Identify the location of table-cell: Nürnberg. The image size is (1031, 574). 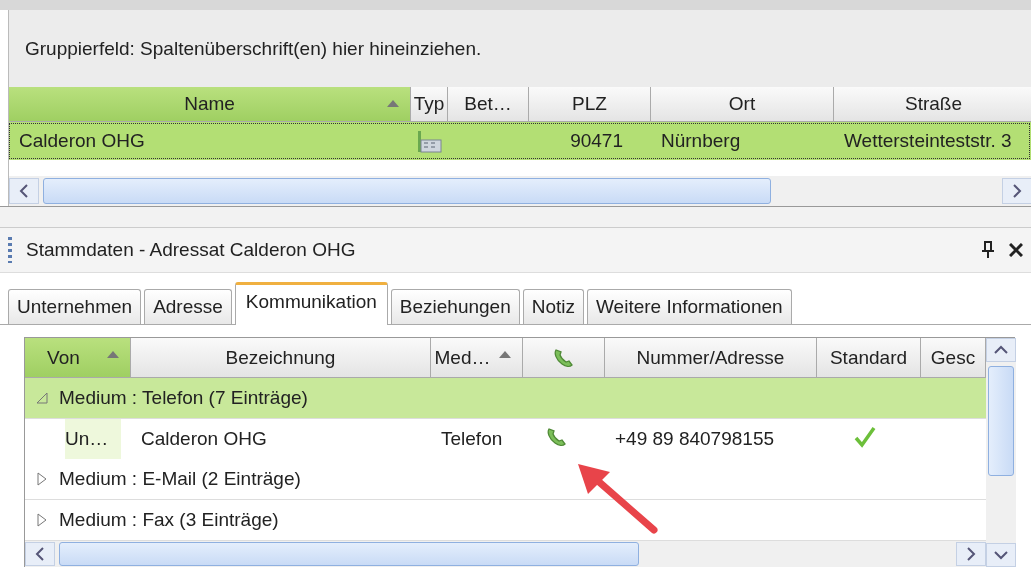
(701, 140).